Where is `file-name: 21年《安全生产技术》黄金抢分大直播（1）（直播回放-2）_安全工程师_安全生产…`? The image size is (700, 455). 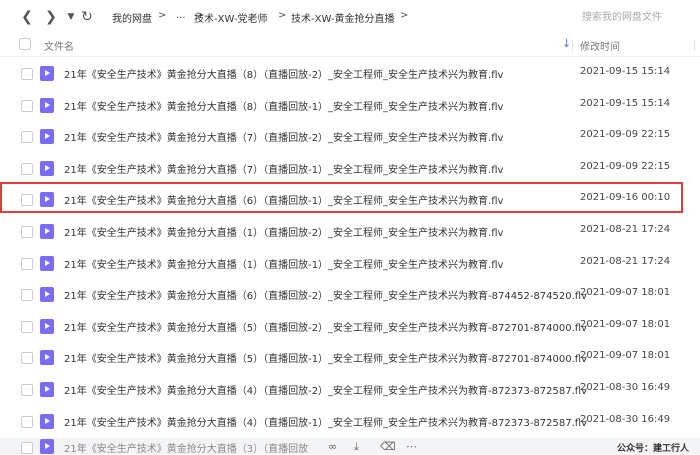 file-name: 21年《安全生产技术》黄金抢分大直播（1）（直播回放-2）_安全工程师_安全生产… is located at coordinates (283, 231).